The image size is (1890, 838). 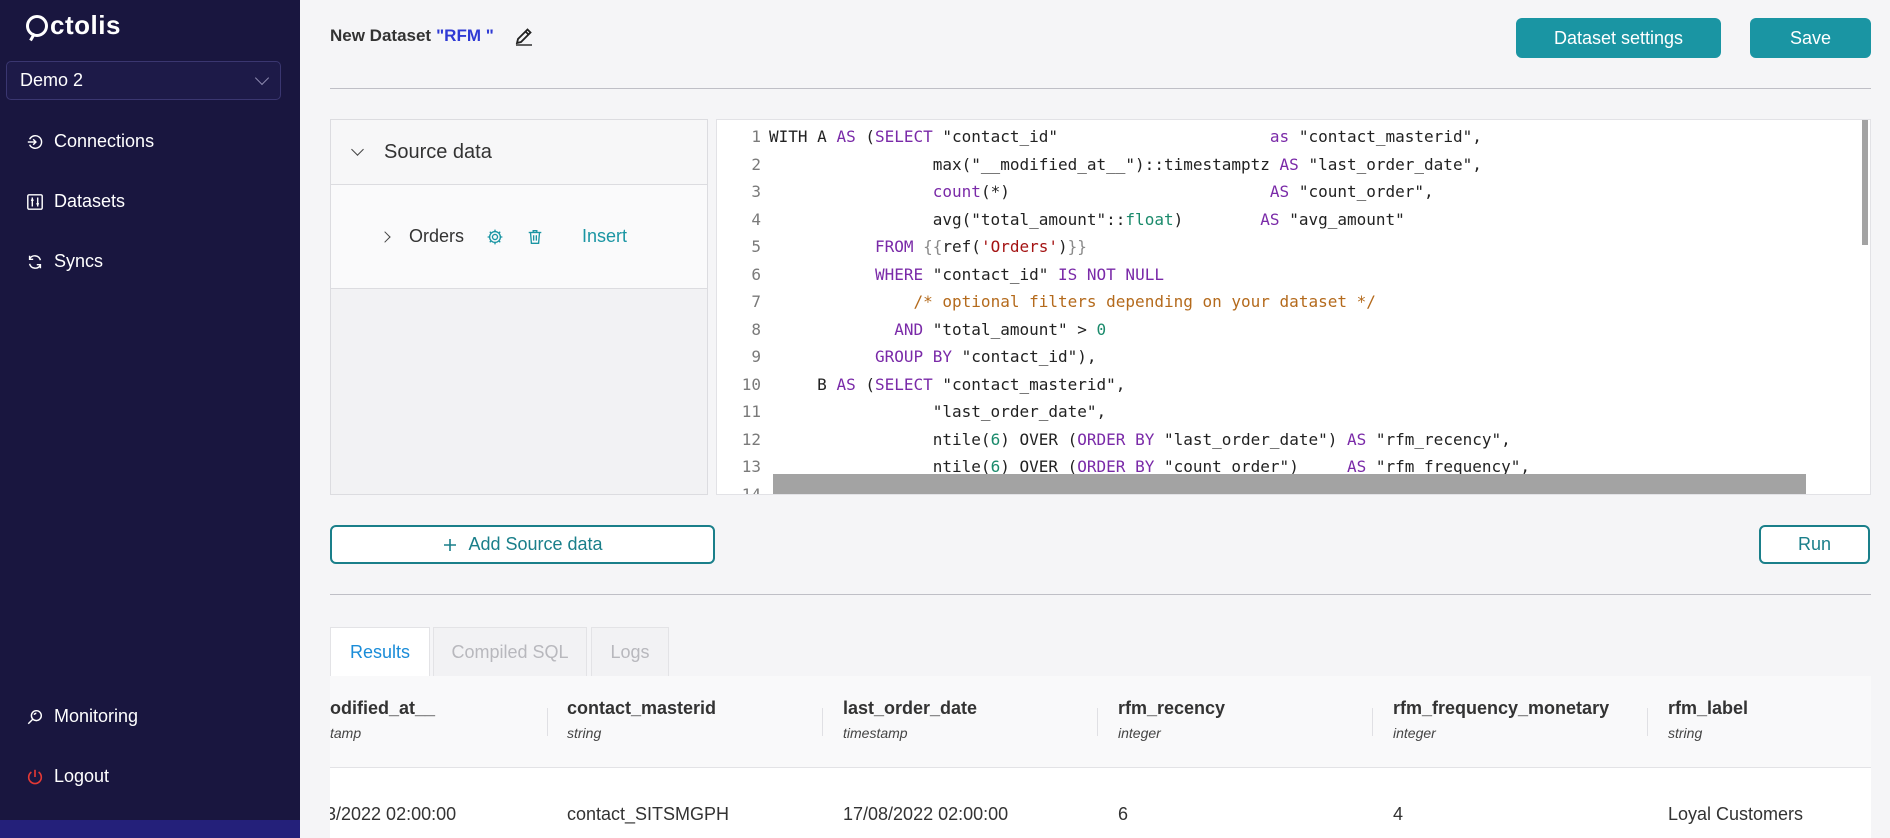 What do you see at coordinates (1100, 594) in the screenshot?
I see `editor-divider` at bounding box center [1100, 594].